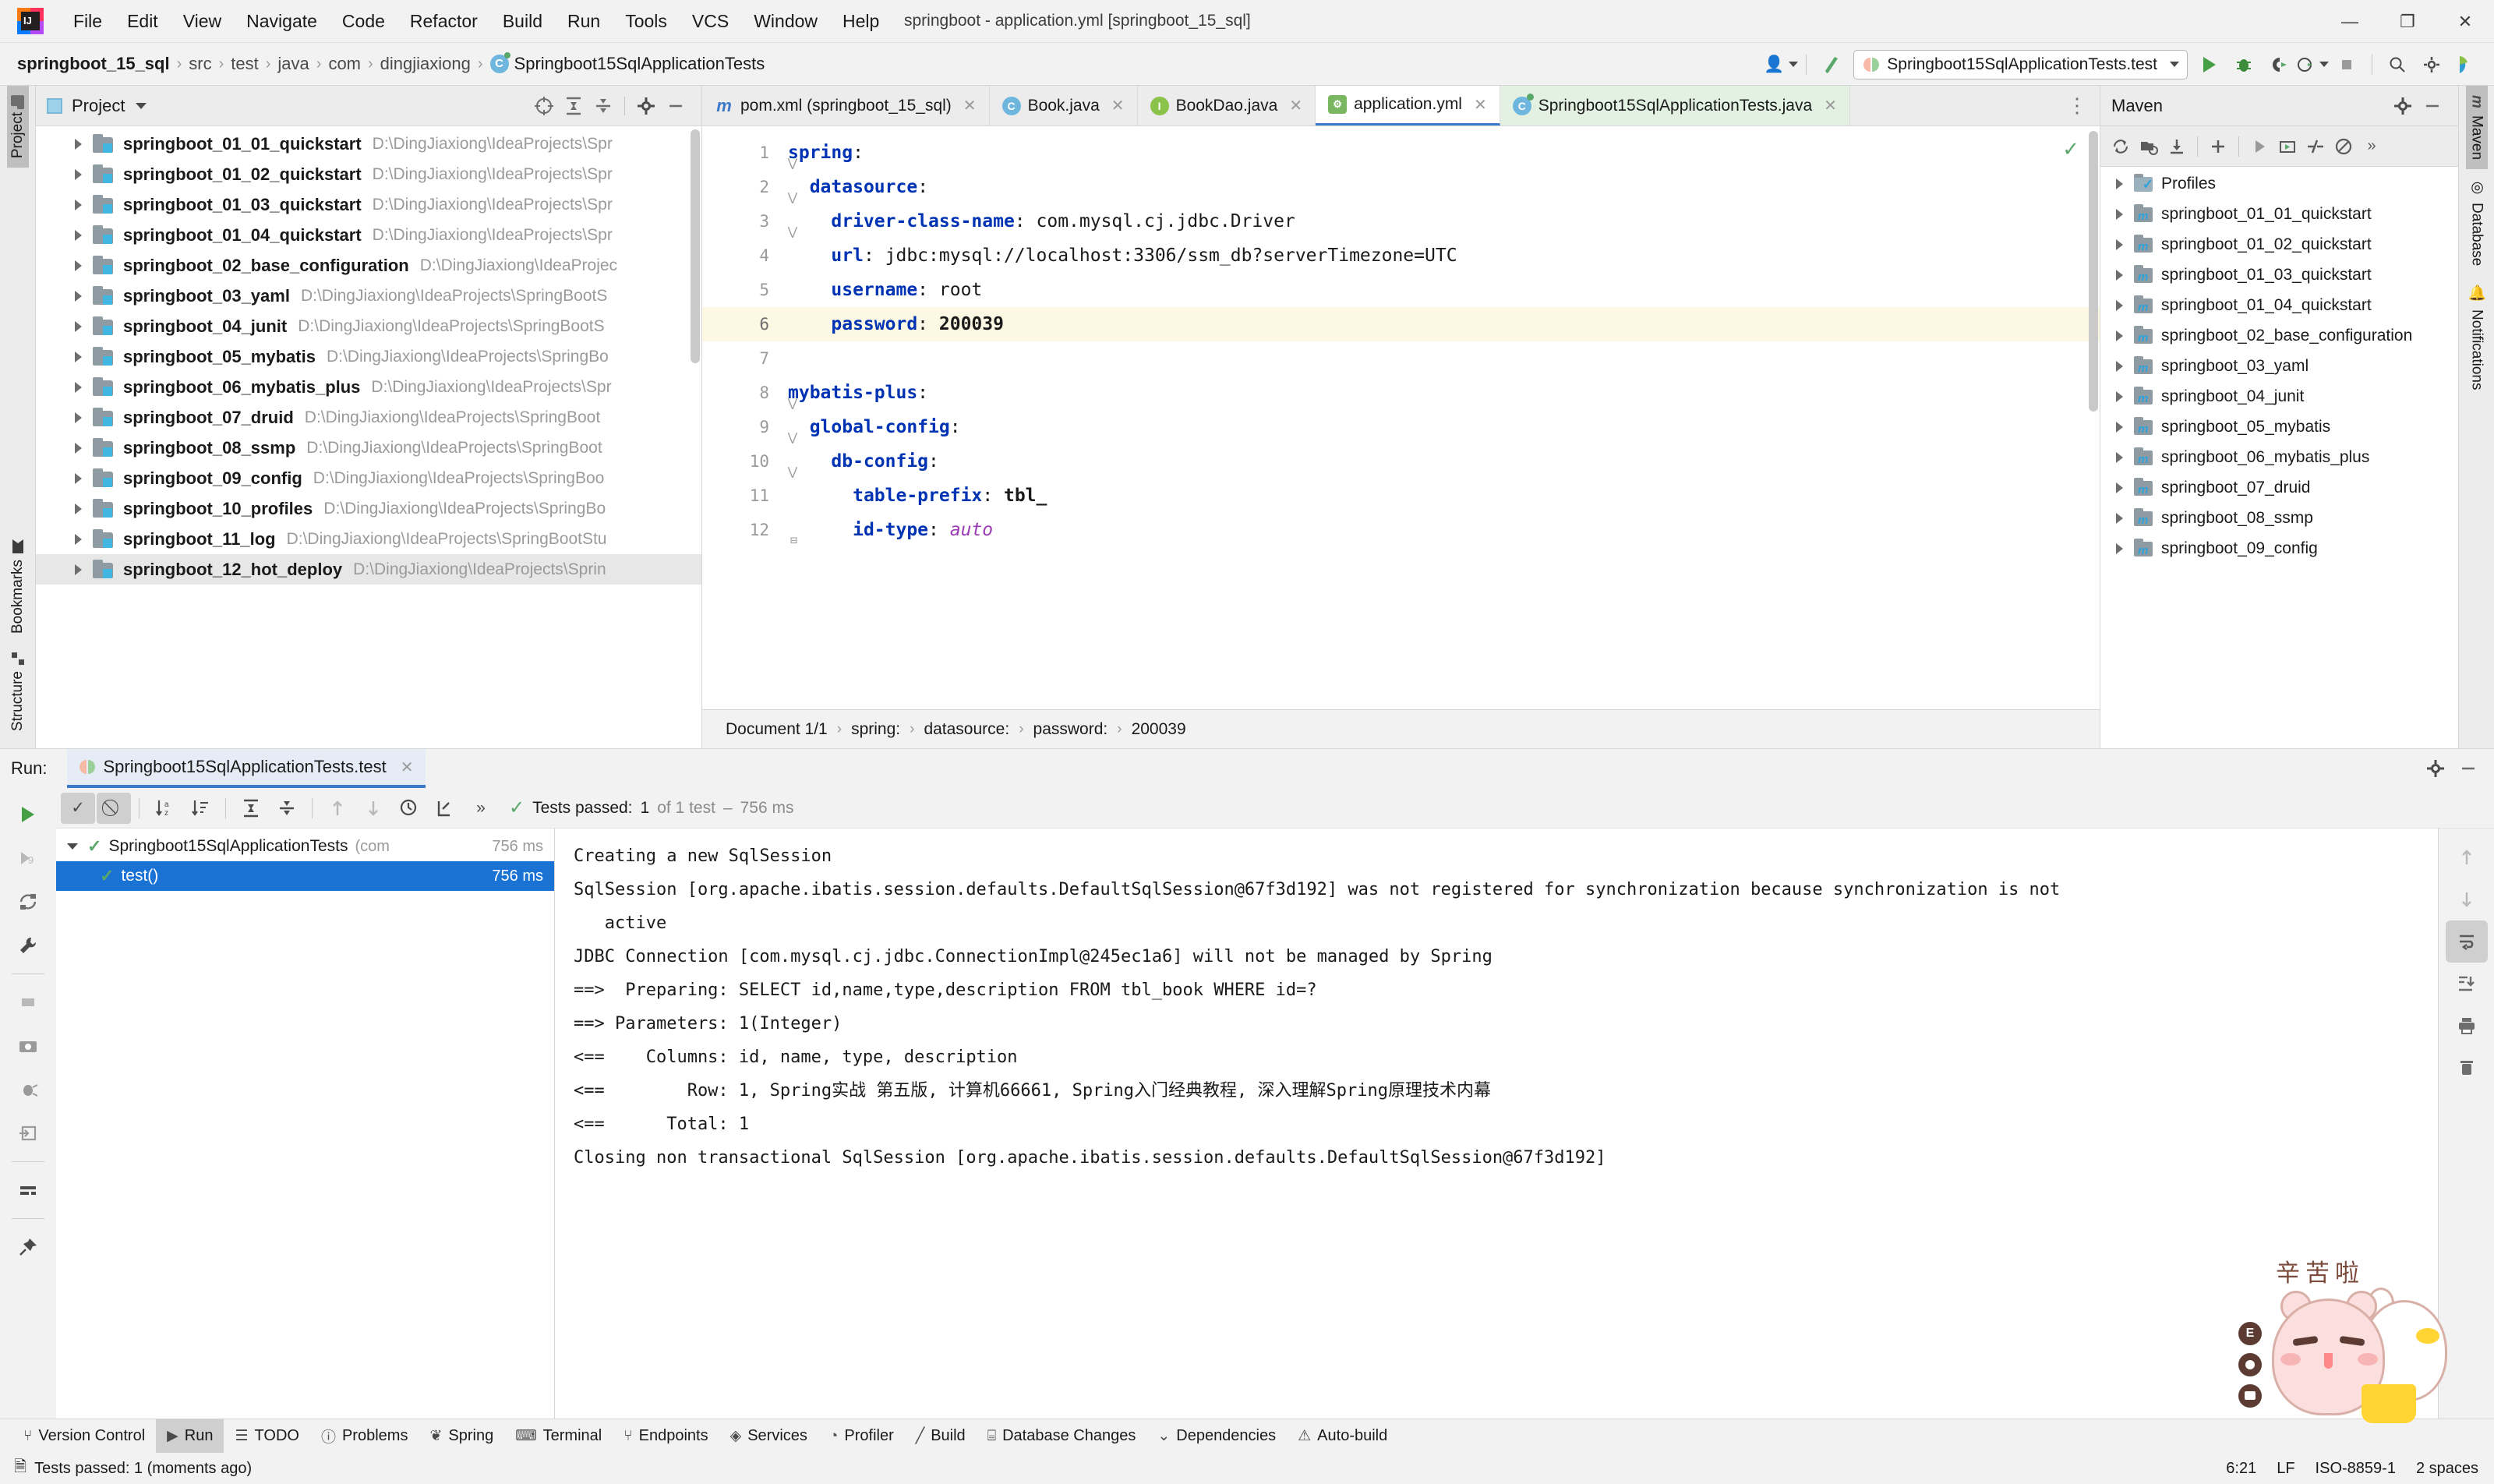 This screenshot has height=1484, width=2494. Describe the element at coordinates (2477, 222) in the screenshot. I see `sidebar-item-database: ◎ Database` at that location.